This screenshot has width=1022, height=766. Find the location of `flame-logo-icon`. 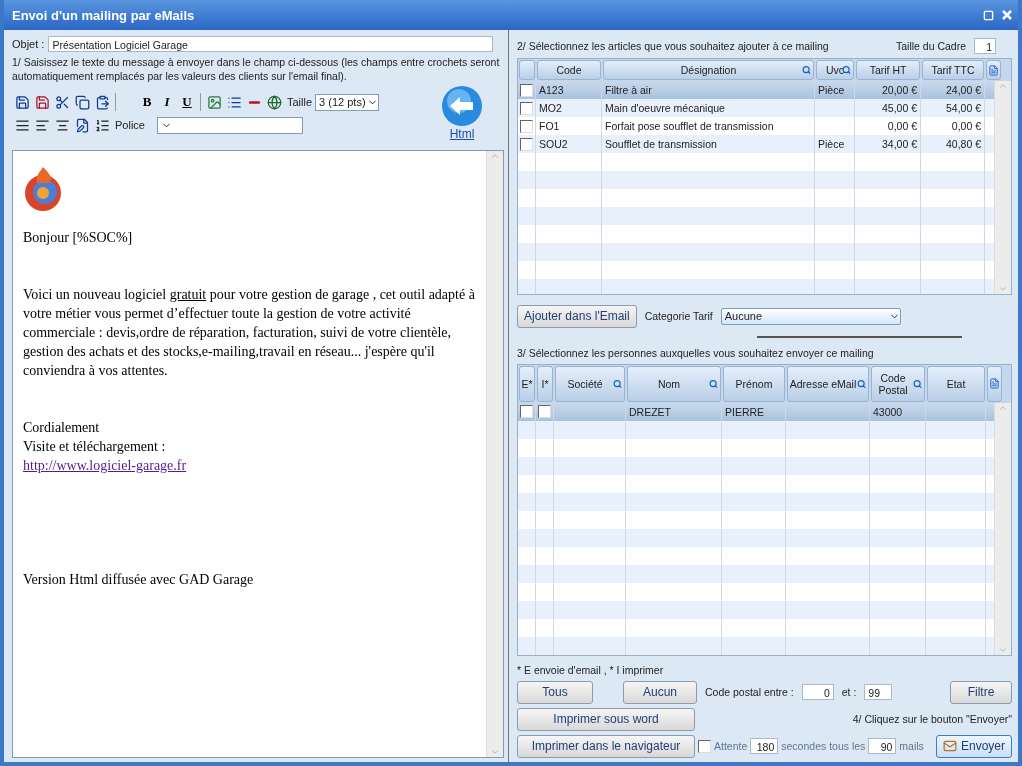

flame-logo-icon is located at coordinates (43, 189).